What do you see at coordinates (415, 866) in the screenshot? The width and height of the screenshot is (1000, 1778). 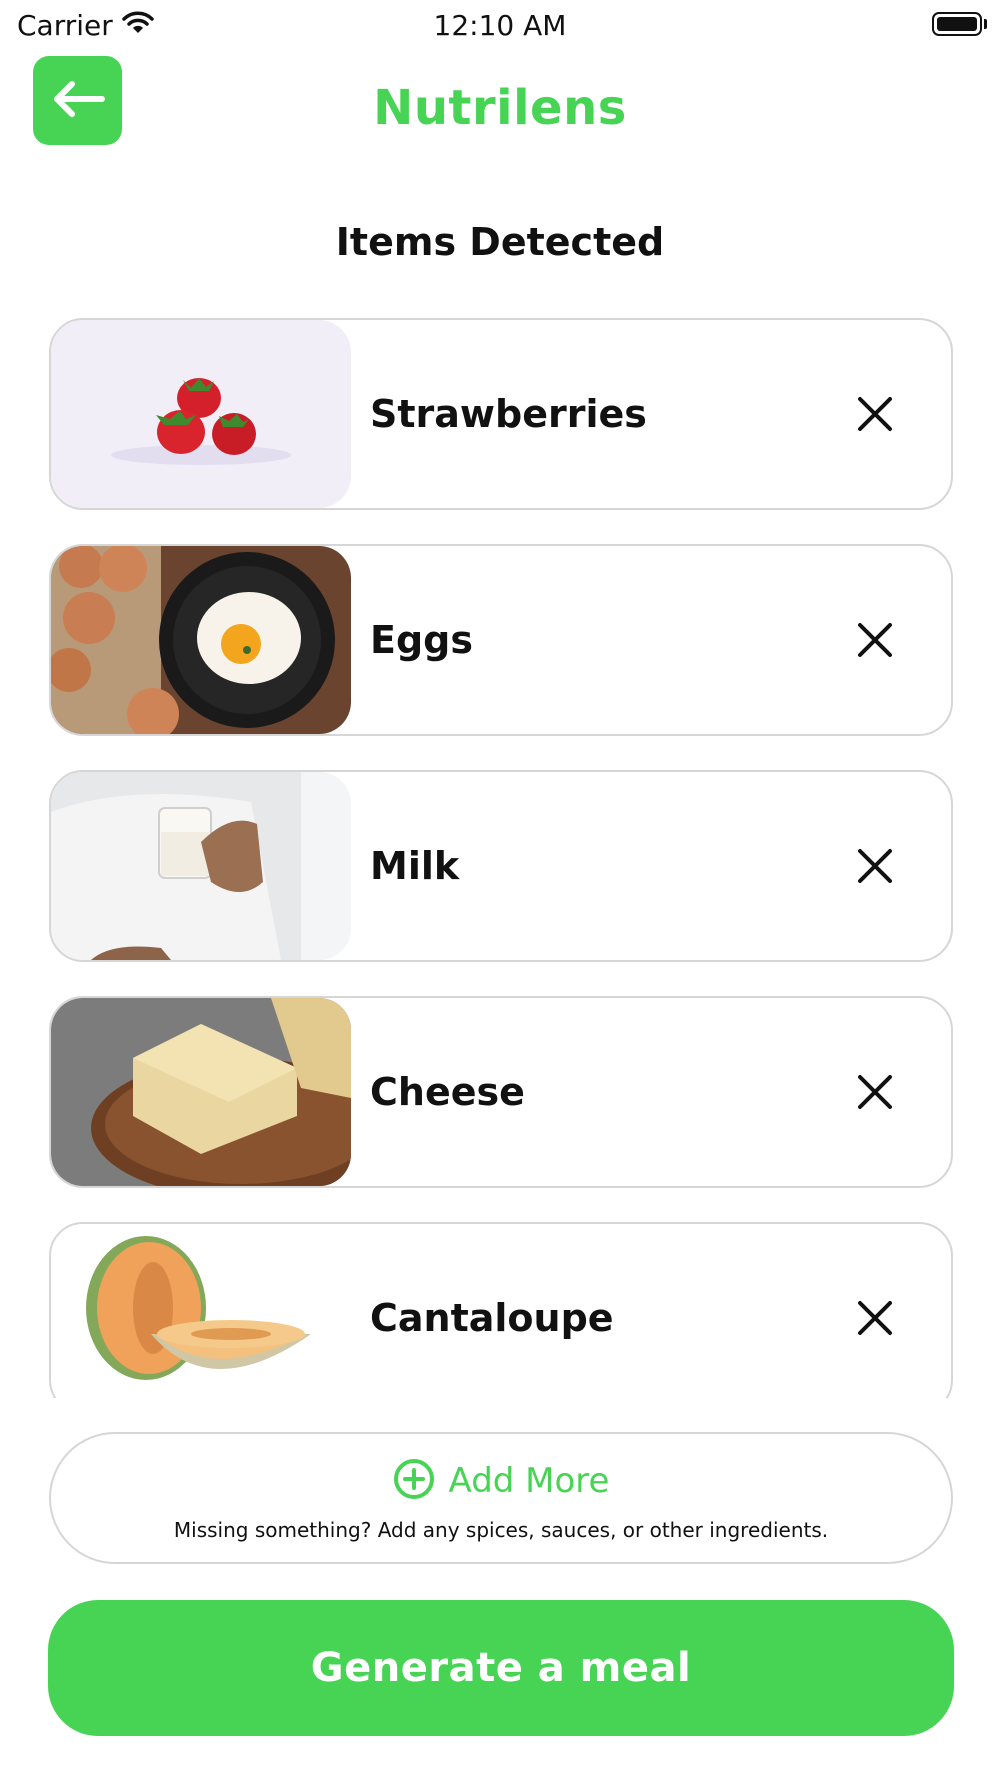 I see `item-label: Milk` at bounding box center [415, 866].